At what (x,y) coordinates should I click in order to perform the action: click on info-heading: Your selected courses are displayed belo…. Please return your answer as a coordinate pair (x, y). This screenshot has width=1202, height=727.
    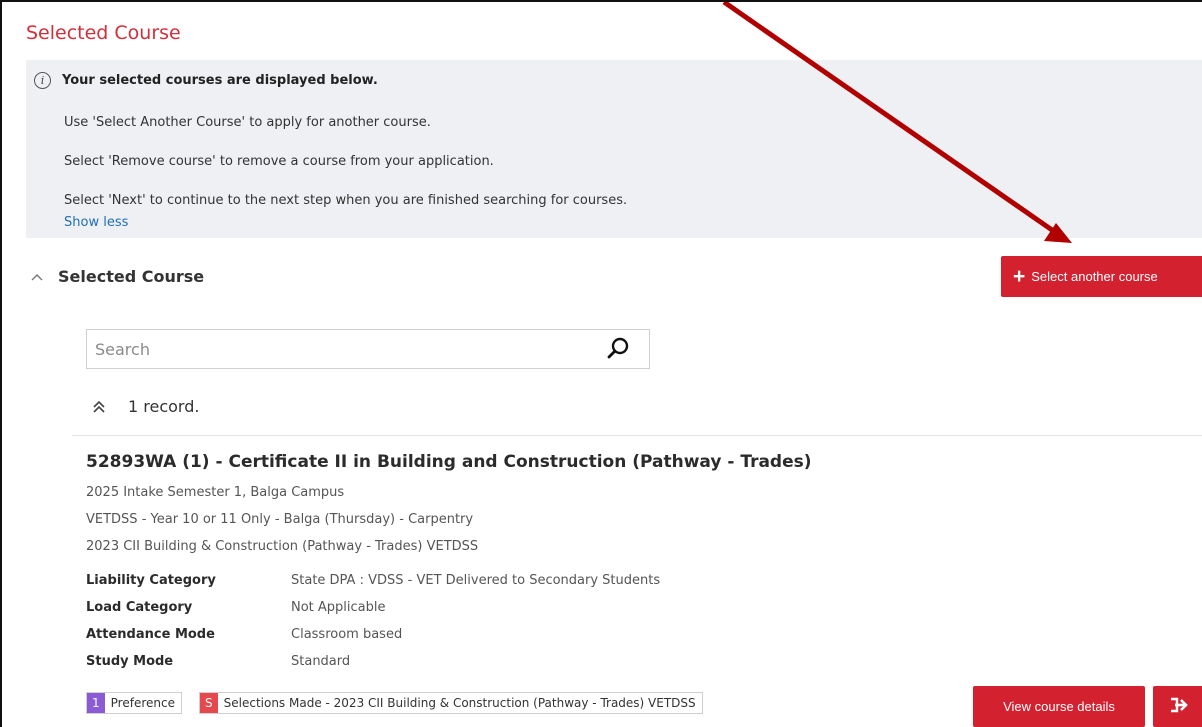
    Looking at the image, I should click on (220, 80).